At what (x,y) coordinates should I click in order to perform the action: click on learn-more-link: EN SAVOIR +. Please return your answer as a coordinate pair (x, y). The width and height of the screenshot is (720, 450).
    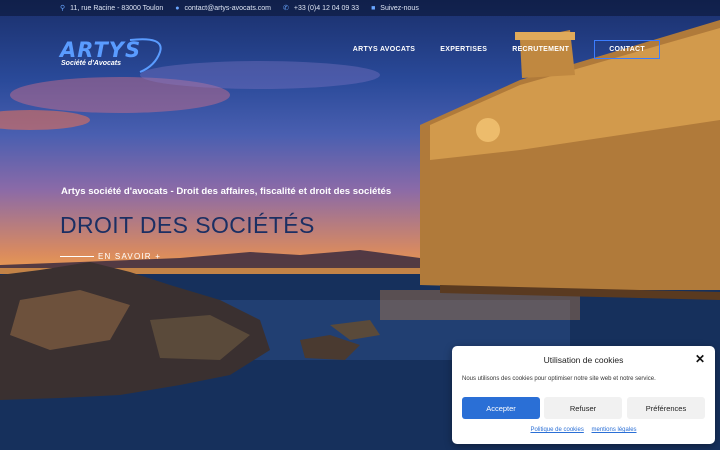
    Looking at the image, I should click on (110, 256).